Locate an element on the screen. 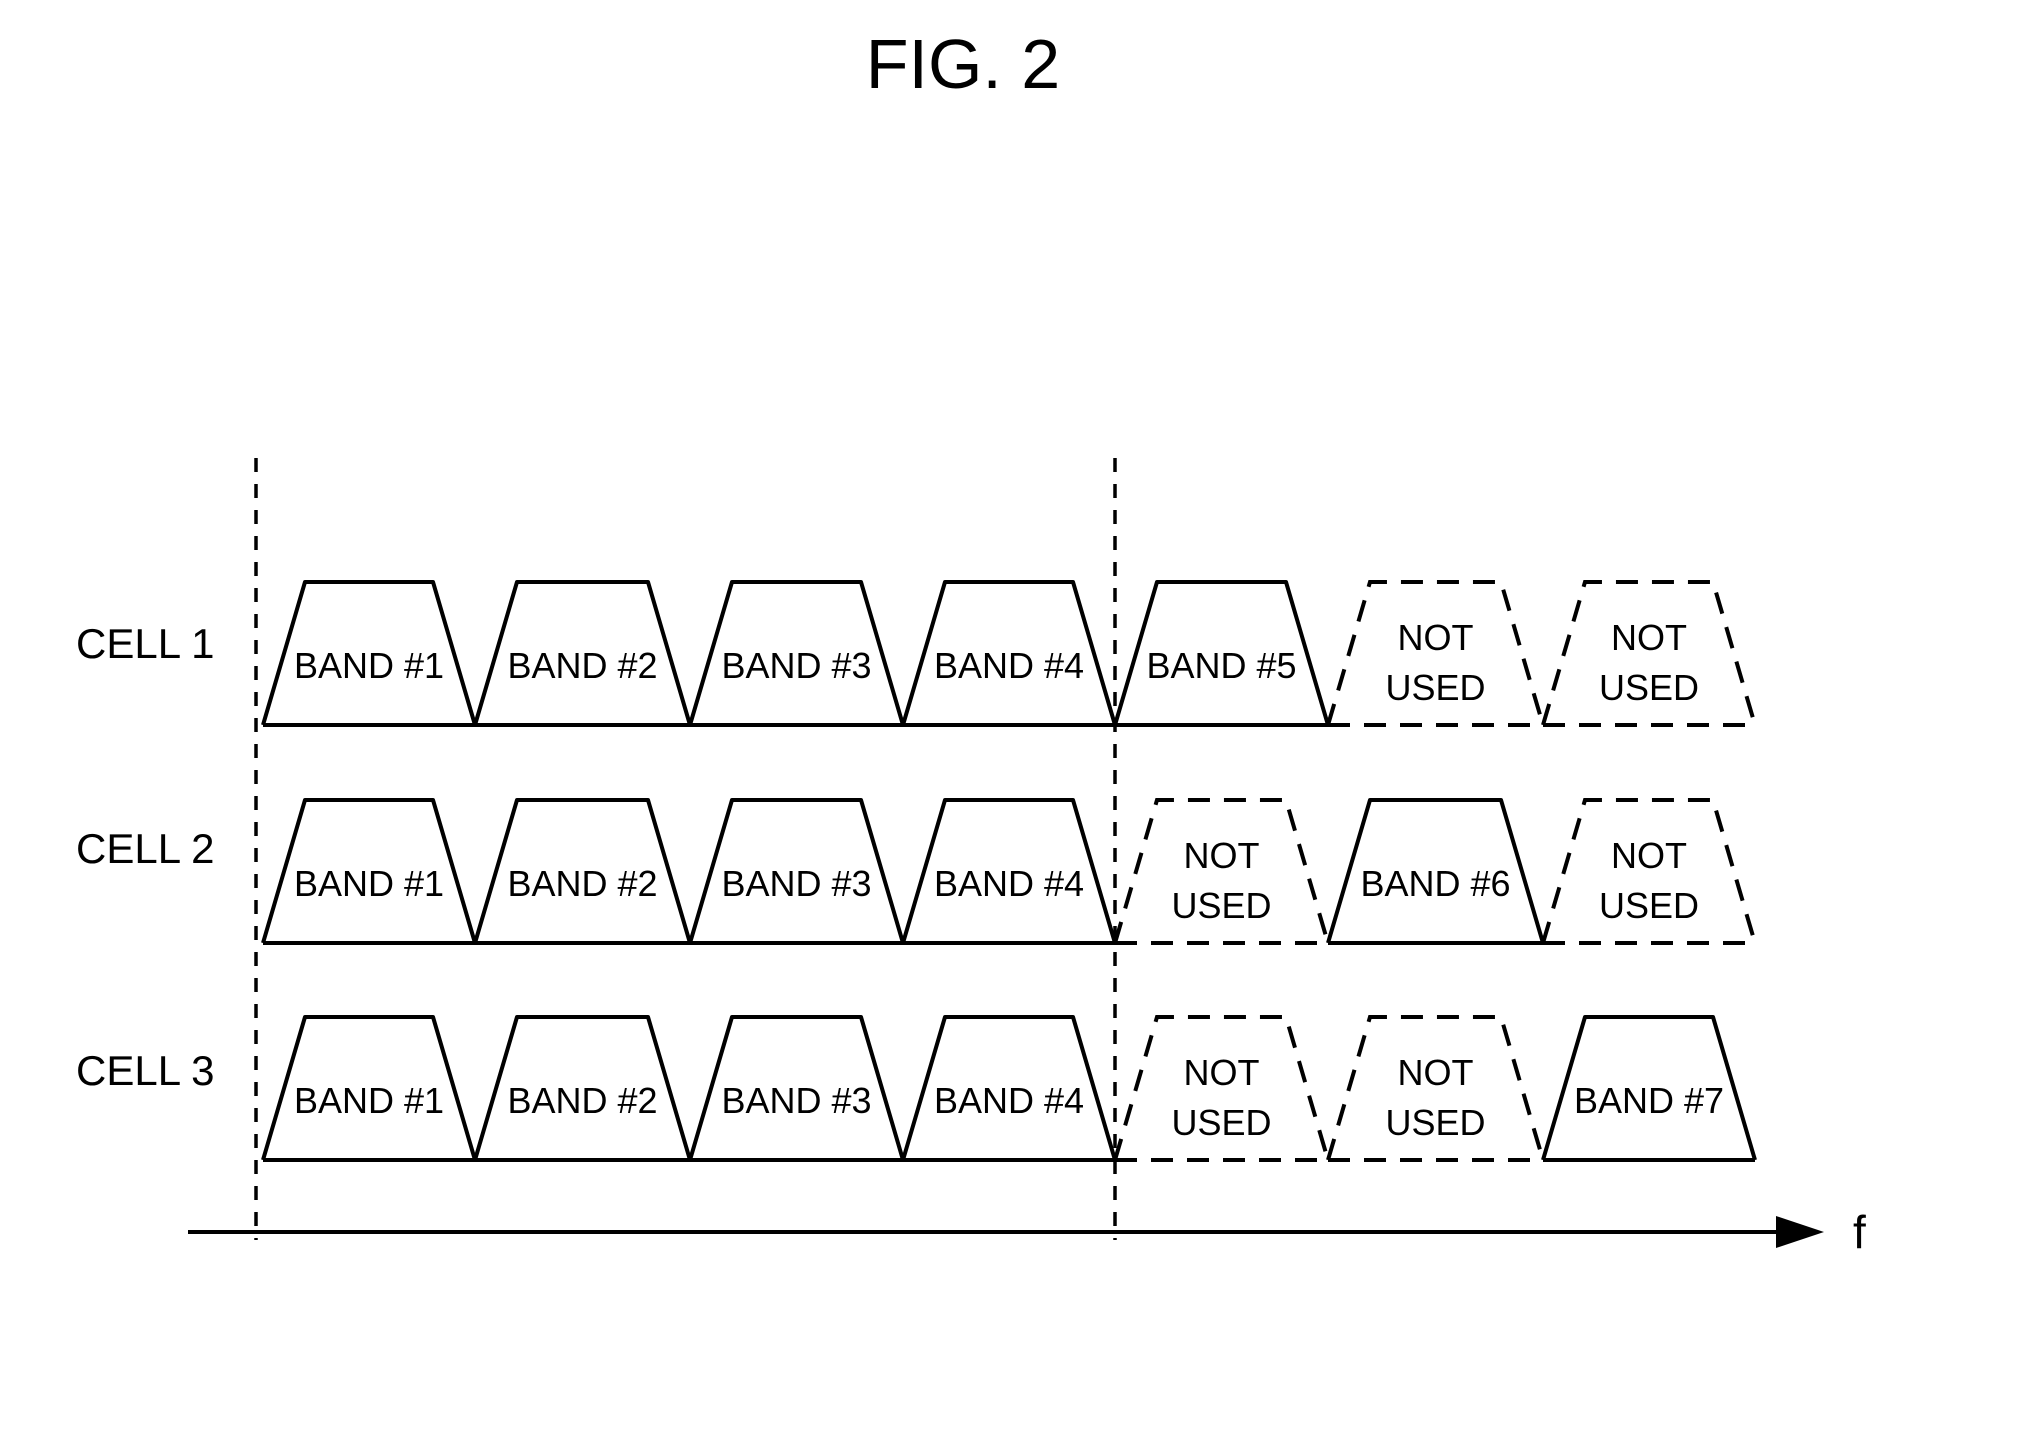  band-used: BAND #5 is located at coordinates (1221, 653).